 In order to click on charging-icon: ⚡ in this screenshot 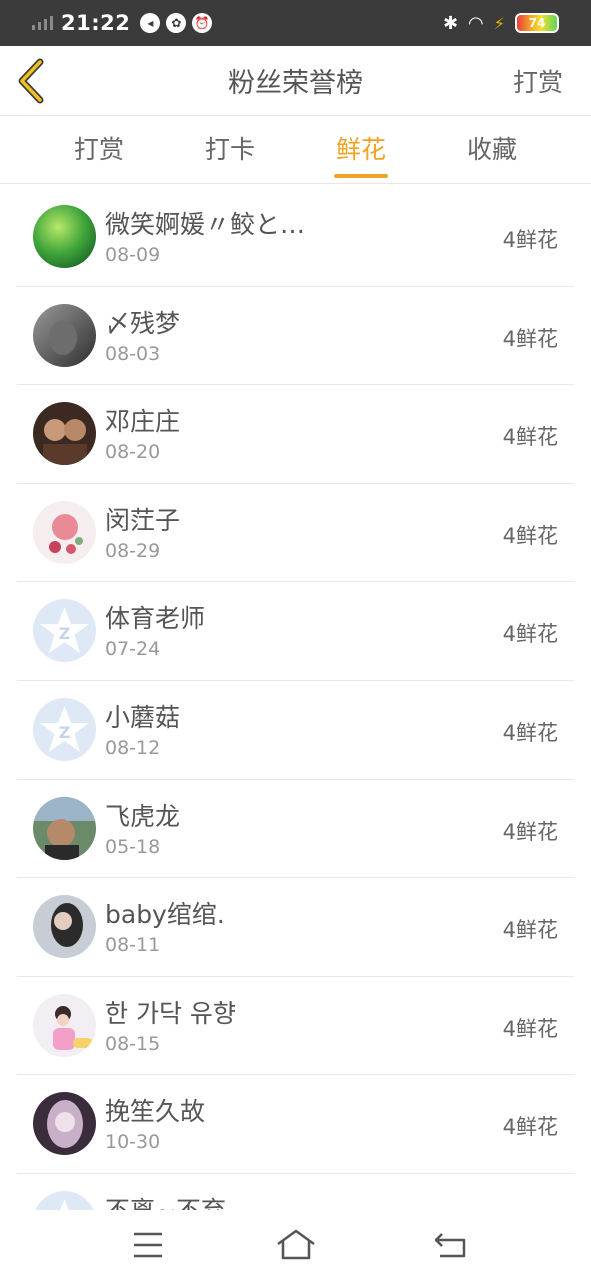, I will do `click(499, 23)`.